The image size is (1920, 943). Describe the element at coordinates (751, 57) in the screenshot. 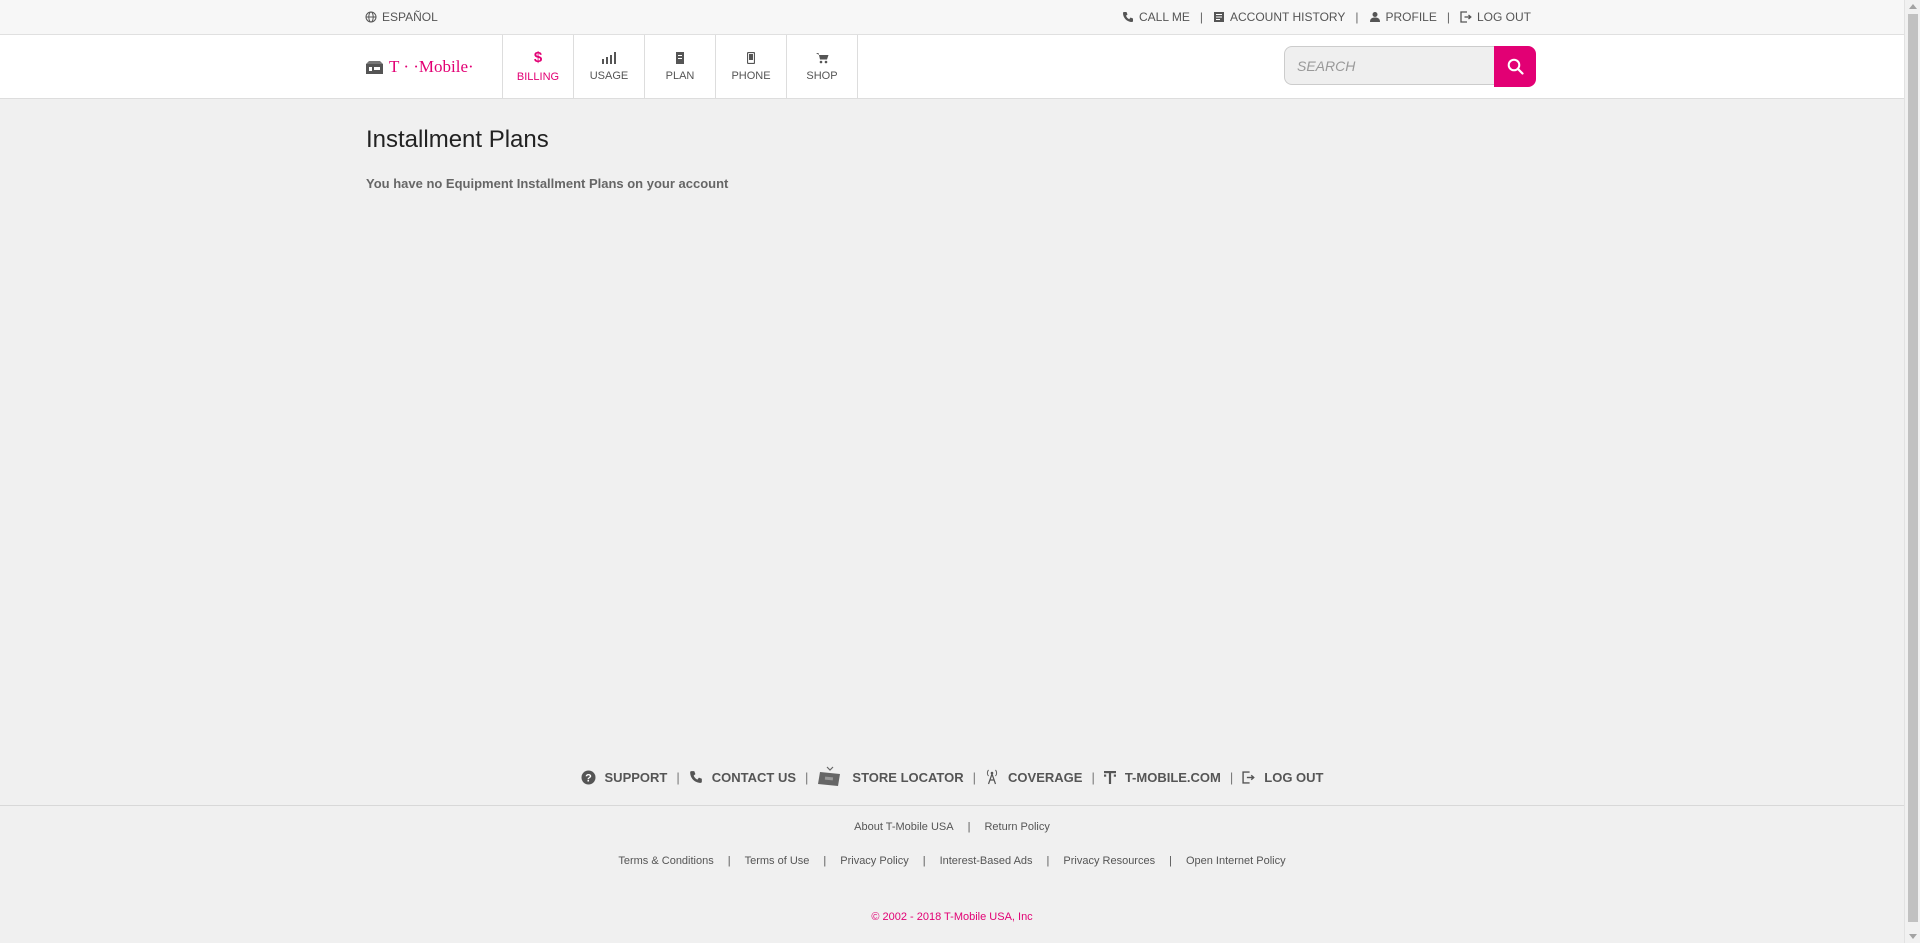

I see `mobile-phone-icon` at that location.